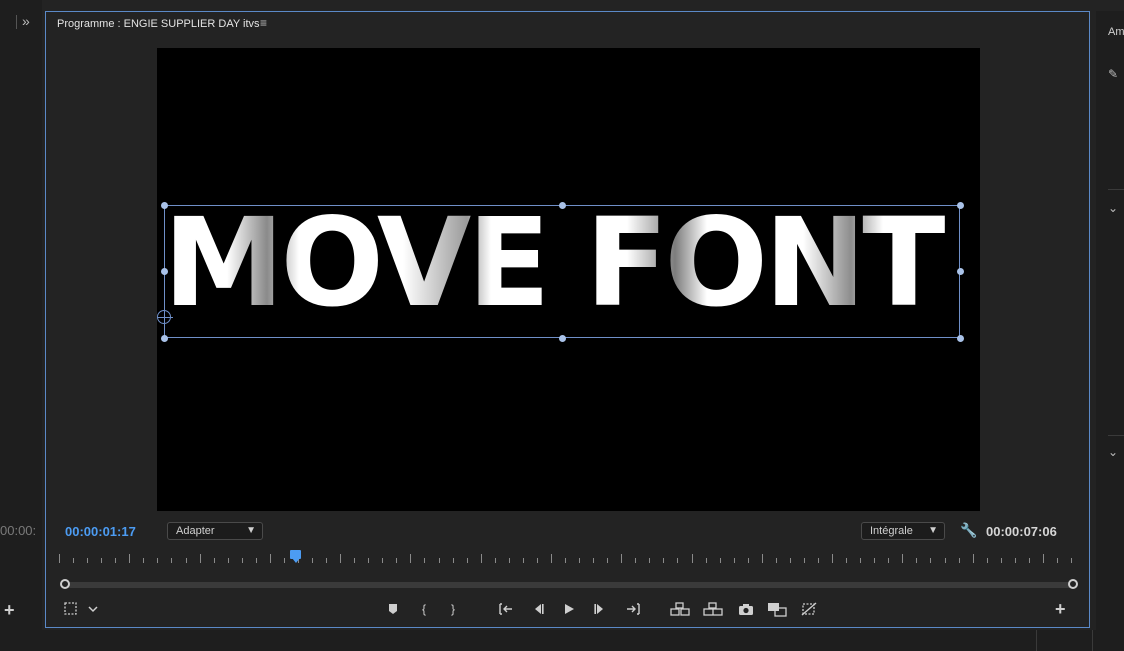 Image resolution: width=1124 pixels, height=651 pixels. I want to click on playback-resolution-select: Intégrale ▼, so click(903, 531).